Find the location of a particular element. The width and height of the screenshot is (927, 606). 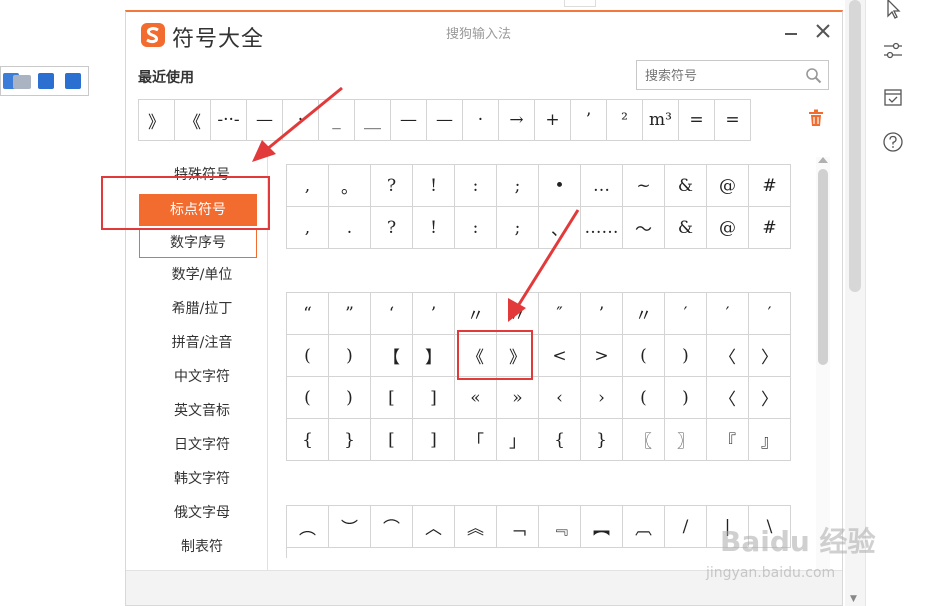

symbol-cell: • is located at coordinates (560, 186).